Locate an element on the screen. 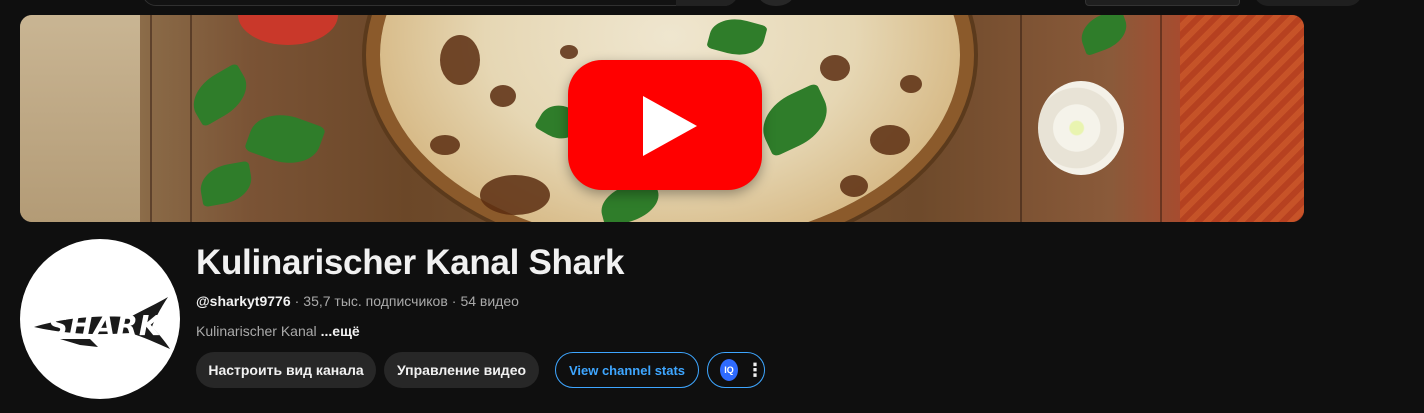  banner-onion is located at coordinates (1081, 128).